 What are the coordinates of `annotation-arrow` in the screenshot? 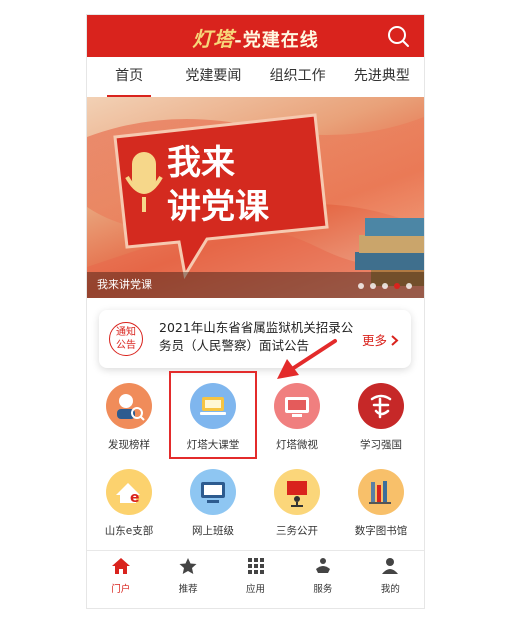 It's located at (307, 359).